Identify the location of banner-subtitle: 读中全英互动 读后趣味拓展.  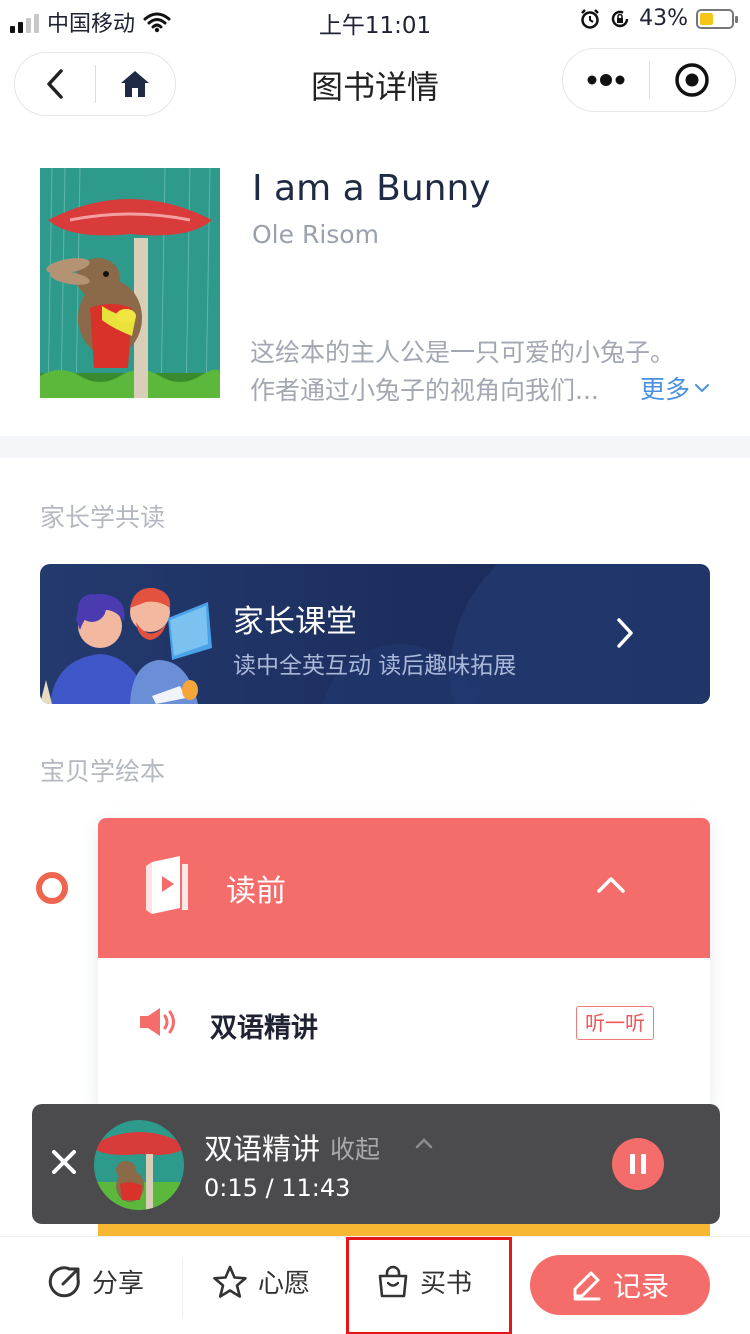
(375, 666).